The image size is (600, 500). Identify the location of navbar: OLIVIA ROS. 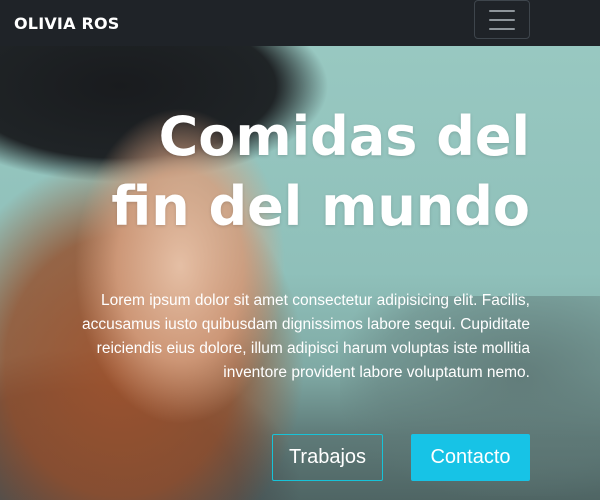
(300, 23).